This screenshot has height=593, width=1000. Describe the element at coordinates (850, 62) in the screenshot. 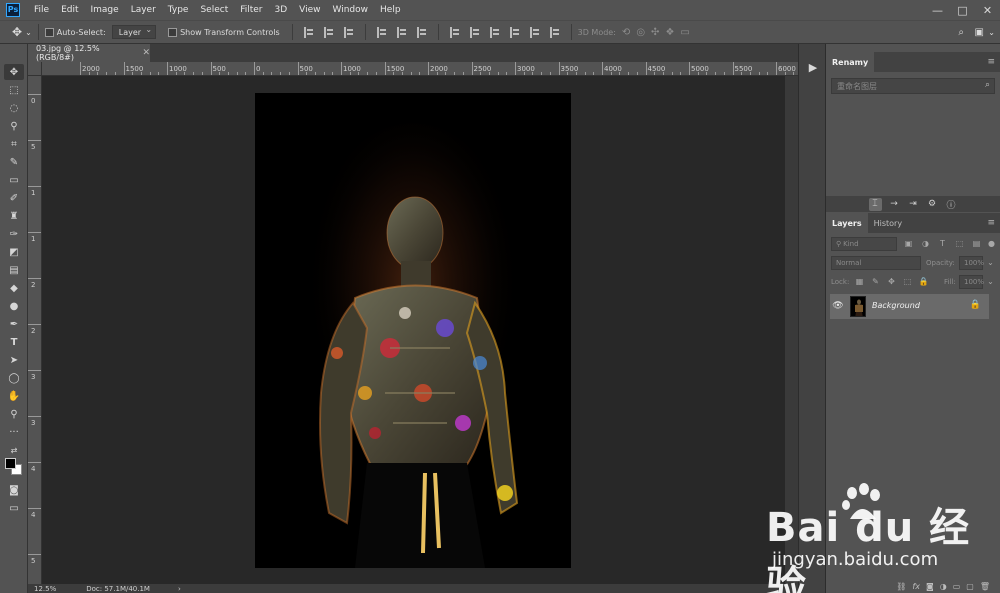

I see `tab-renamy: Renamy` at that location.